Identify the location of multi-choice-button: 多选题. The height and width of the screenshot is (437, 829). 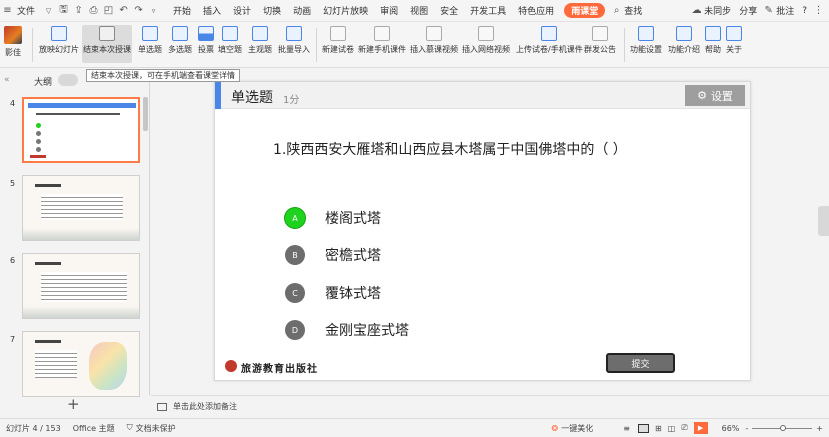
(180, 40).